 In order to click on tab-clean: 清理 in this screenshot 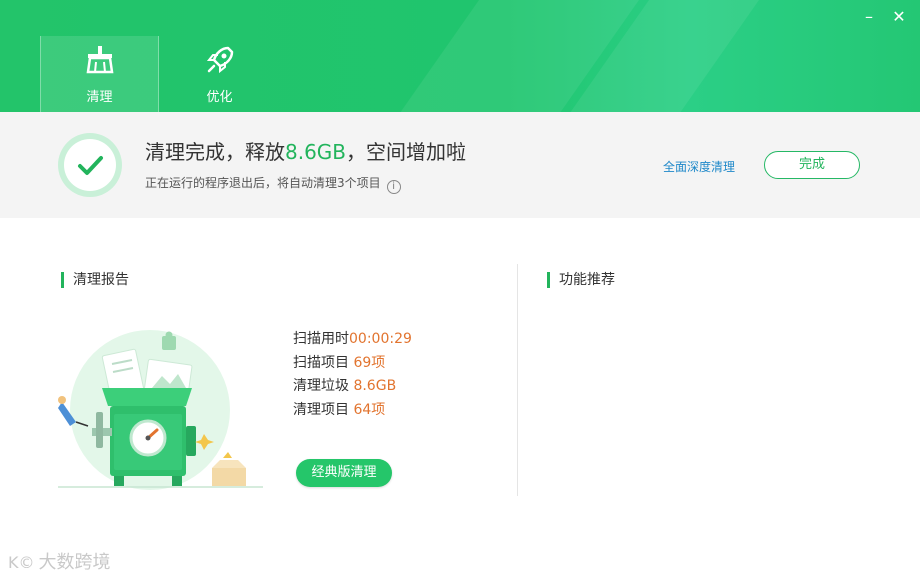, I will do `click(99, 74)`.